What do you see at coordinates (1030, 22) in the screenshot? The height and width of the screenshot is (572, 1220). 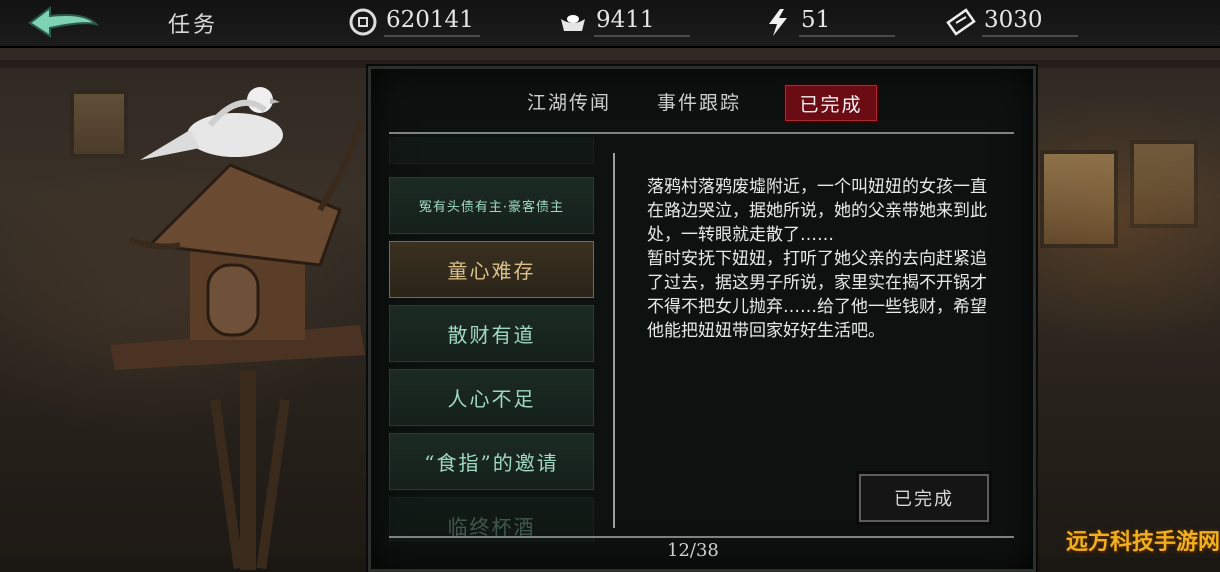 I see `ticket-value: 3030` at bounding box center [1030, 22].